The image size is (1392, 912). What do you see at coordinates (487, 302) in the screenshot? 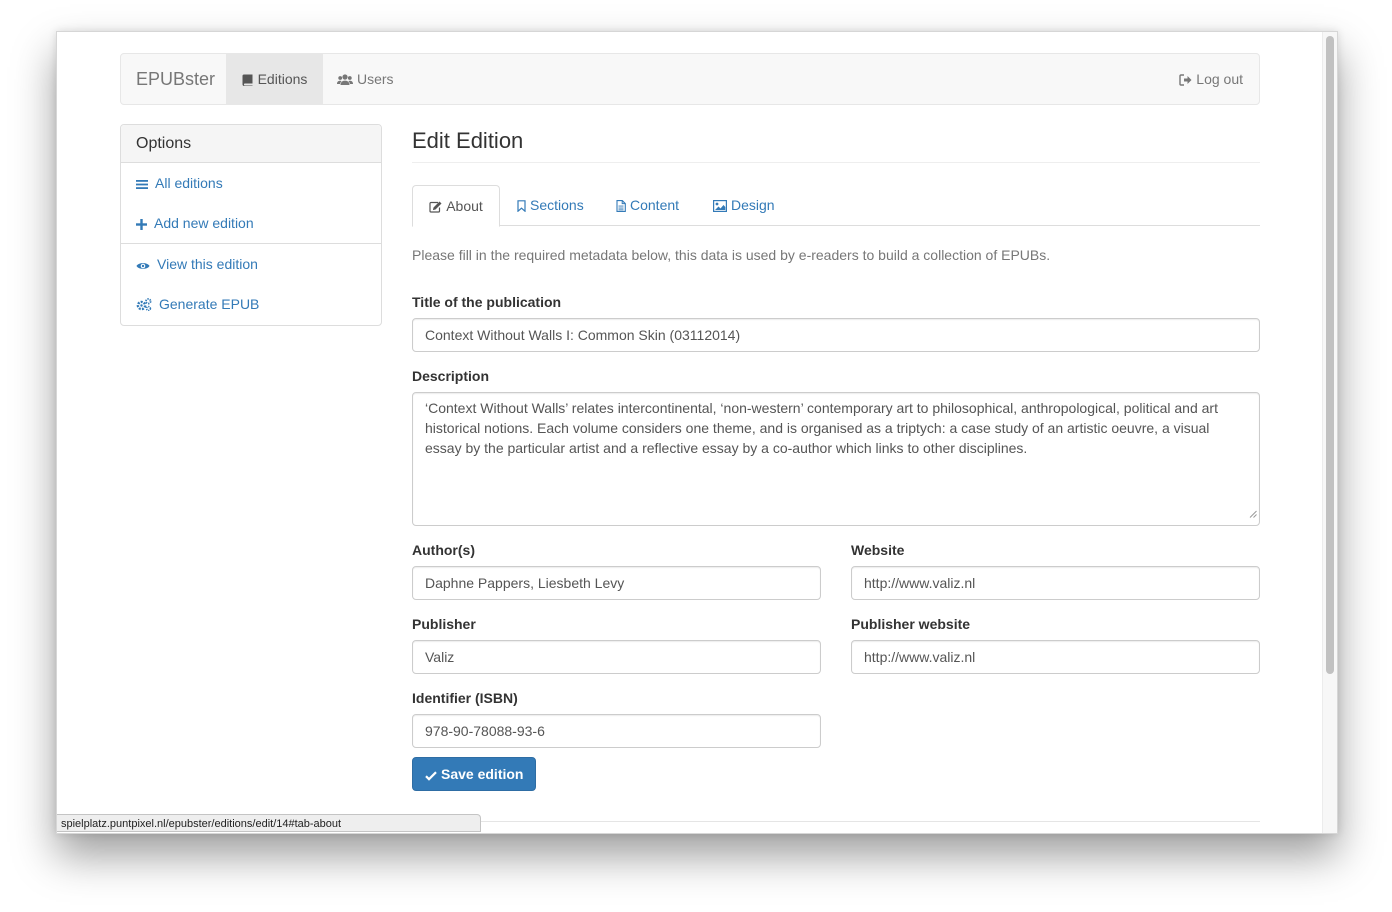
I see `title-label: Title of the publication` at bounding box center [487, 302].